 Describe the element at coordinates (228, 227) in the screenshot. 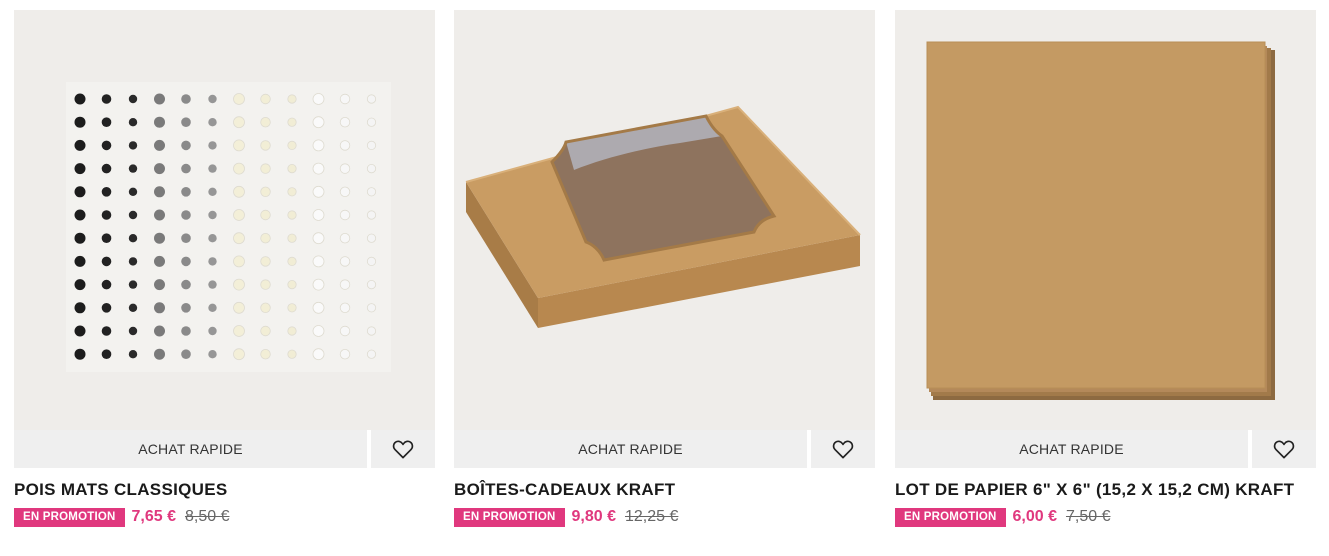

I see `matte-dots-illustration` at that location.